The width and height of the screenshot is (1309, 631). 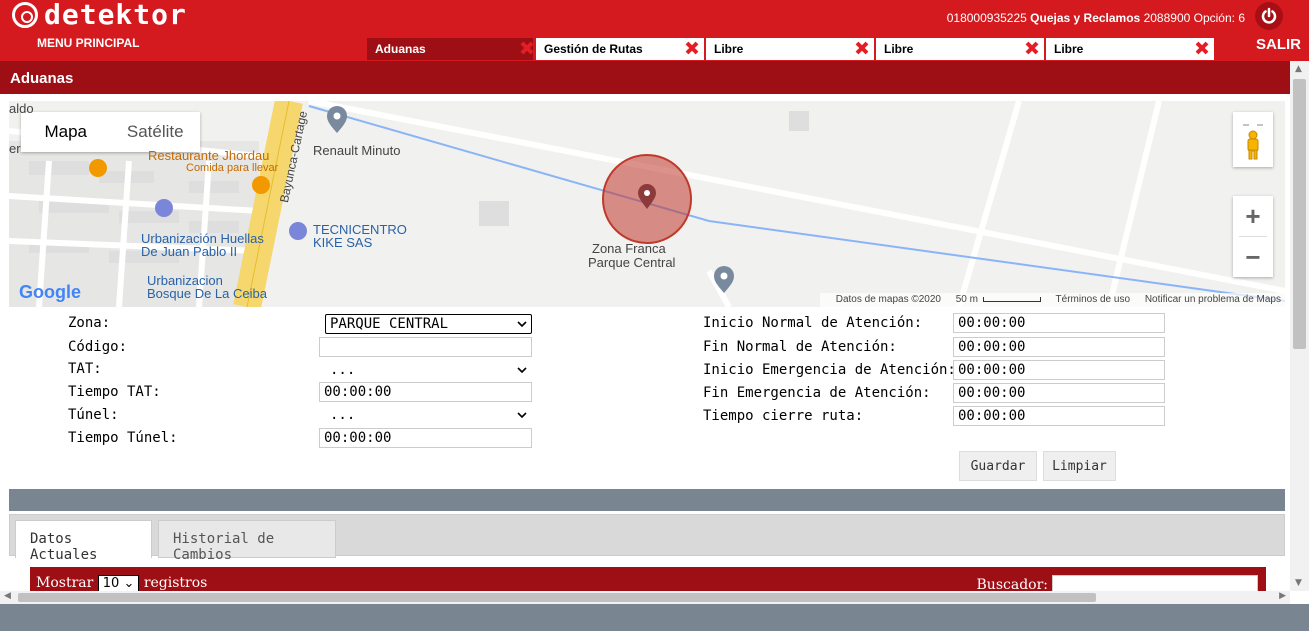 What do you see at coordinates (85, 369) in the screenshot?
I see `tat-label: TAT:` at bounding box center [85, 369].